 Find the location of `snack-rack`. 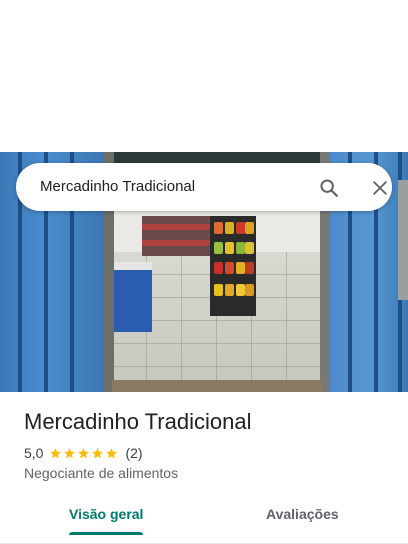

snack-rack is located at coordinates (233, 266).